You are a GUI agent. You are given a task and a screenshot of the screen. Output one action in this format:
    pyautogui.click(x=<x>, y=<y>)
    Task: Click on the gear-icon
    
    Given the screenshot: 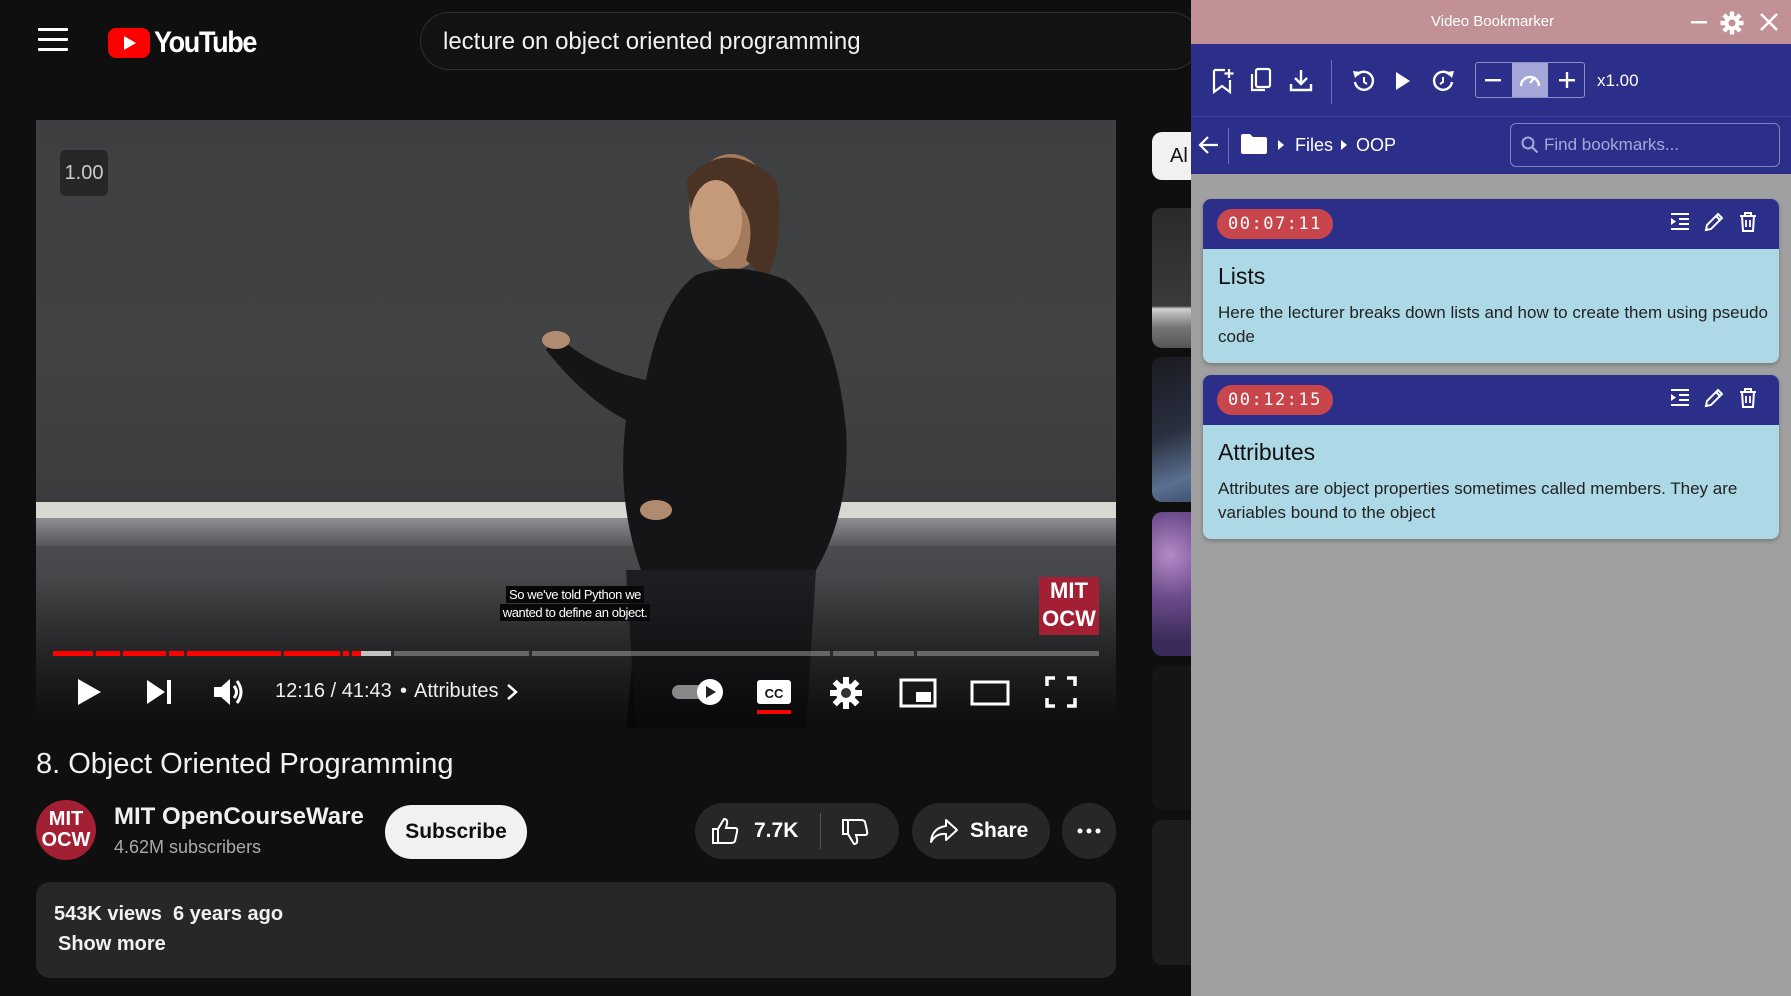 What is the action you would take?
    pyautogui.click(x=846, y=693)
    